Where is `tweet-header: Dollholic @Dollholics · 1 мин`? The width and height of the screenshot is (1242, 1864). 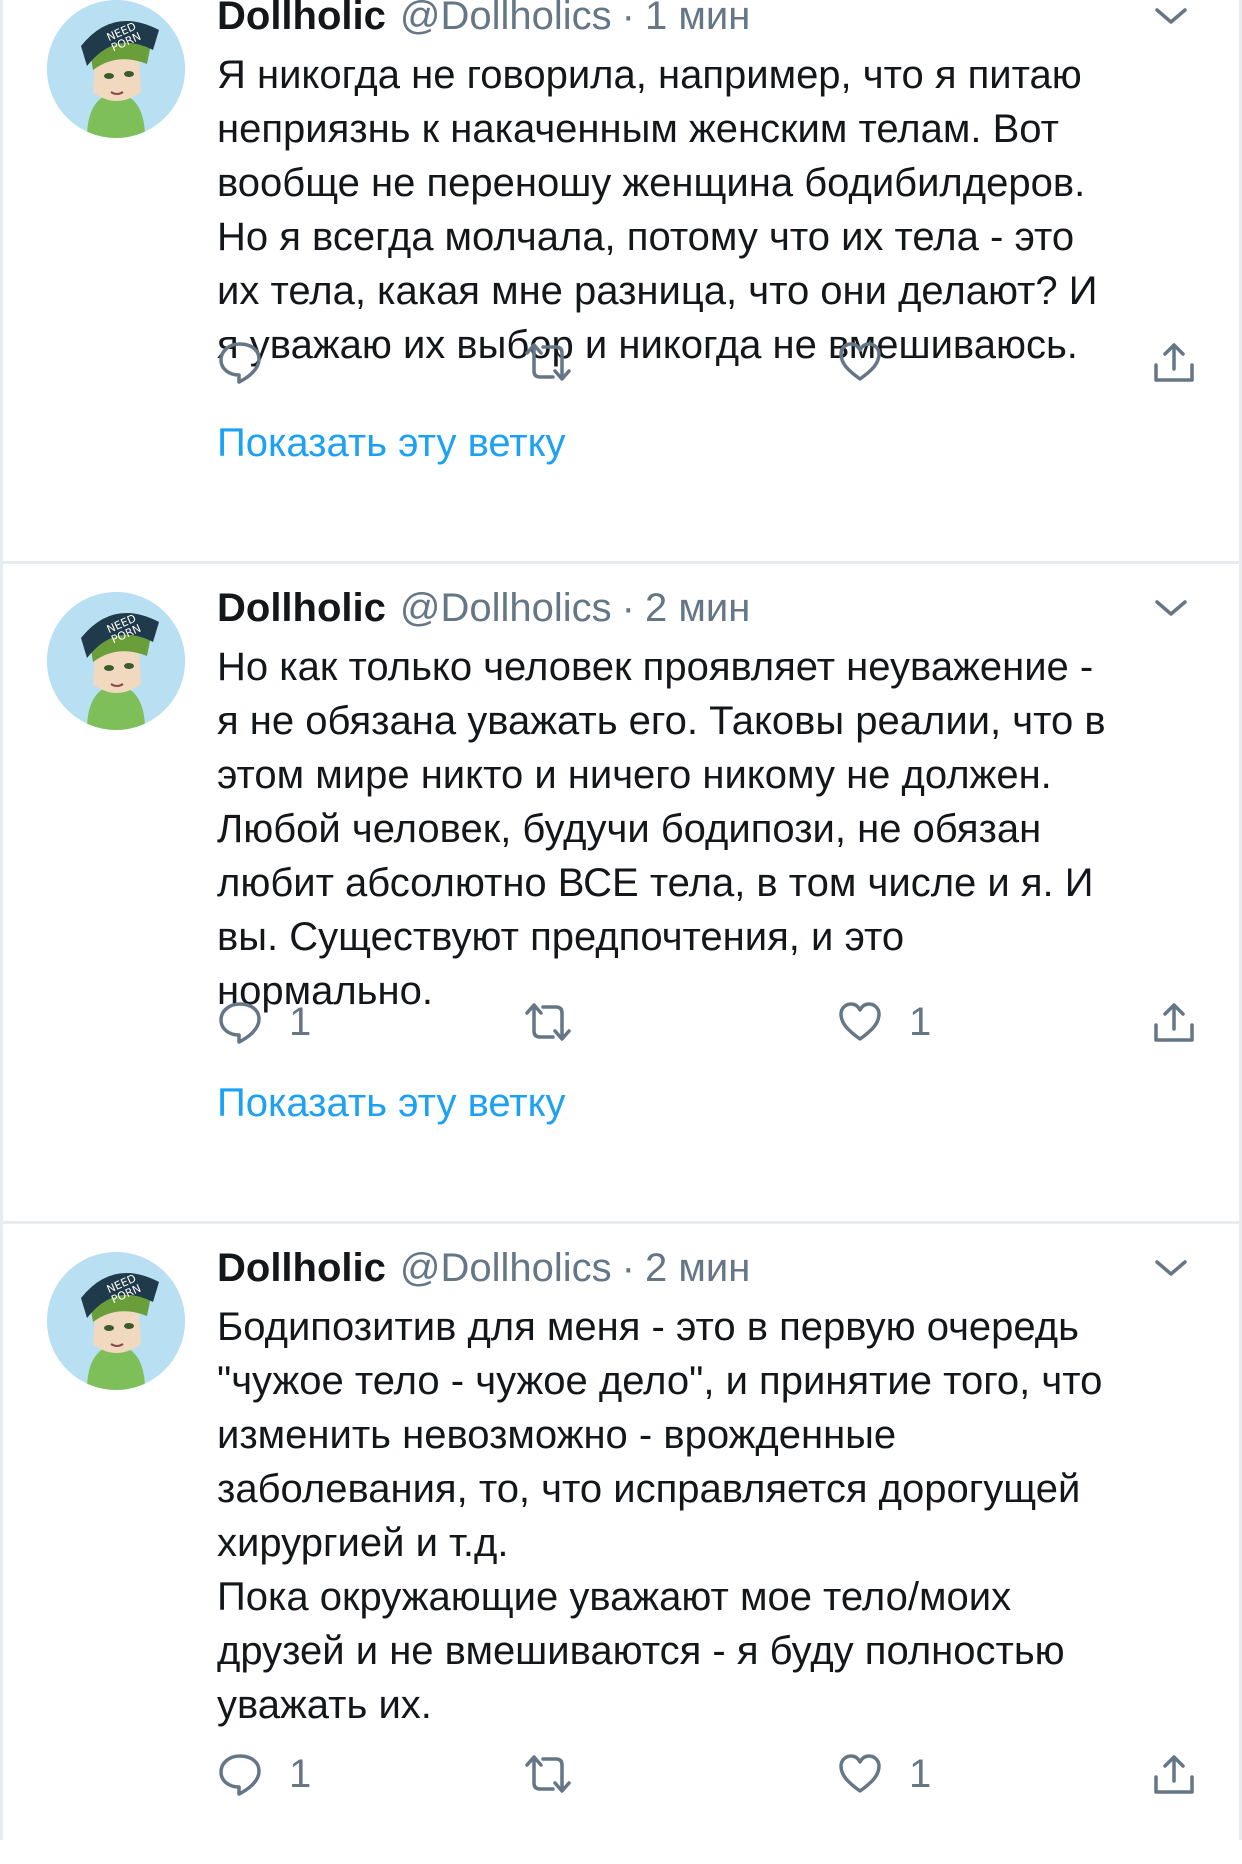 tweet-header: Dollholic @Dollholics · 1 мин is located at coordinates (483, 23).